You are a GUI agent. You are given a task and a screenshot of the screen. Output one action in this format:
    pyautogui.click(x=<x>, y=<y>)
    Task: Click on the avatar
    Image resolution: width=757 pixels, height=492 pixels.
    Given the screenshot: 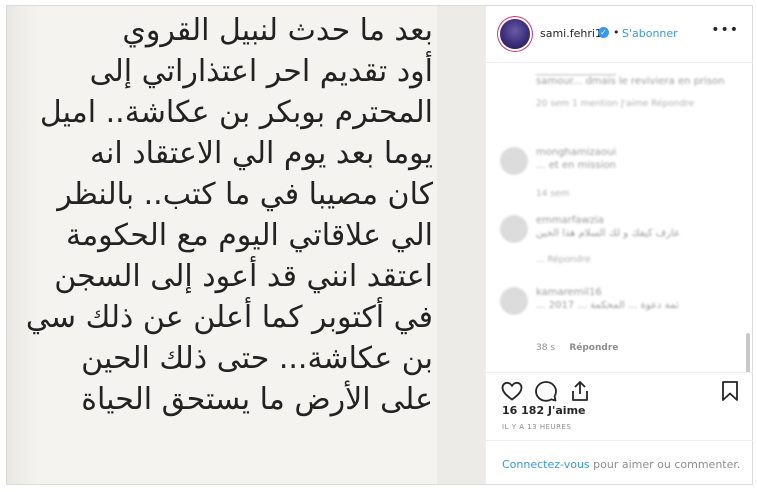 What is the action you would take?
    pyautogui.click(x=515, y=34)
    